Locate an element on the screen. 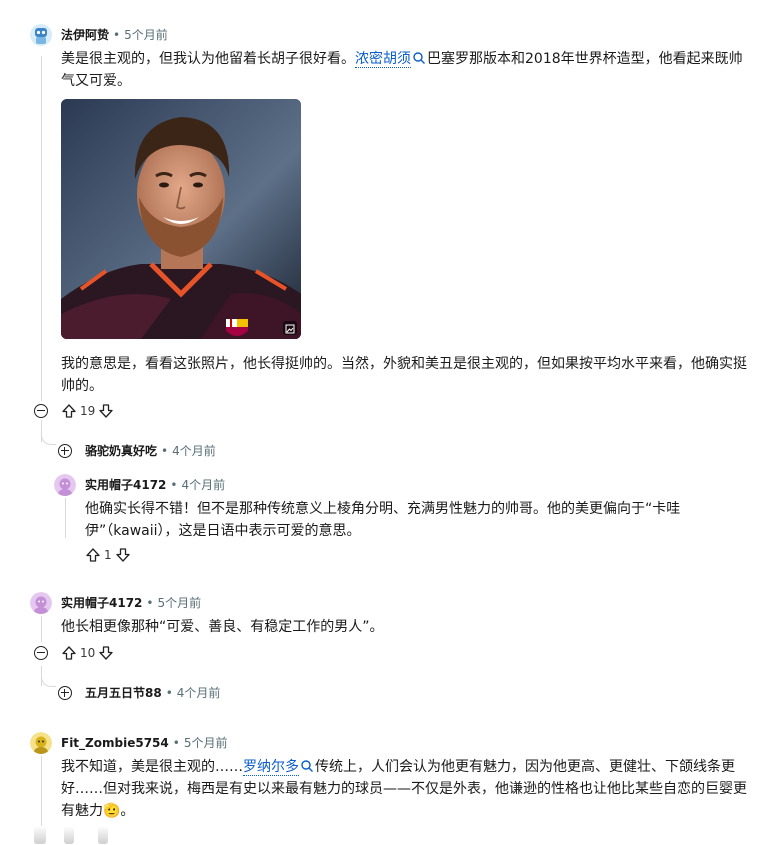  username: 五月五日节88 is located at coordinates (123, 693).